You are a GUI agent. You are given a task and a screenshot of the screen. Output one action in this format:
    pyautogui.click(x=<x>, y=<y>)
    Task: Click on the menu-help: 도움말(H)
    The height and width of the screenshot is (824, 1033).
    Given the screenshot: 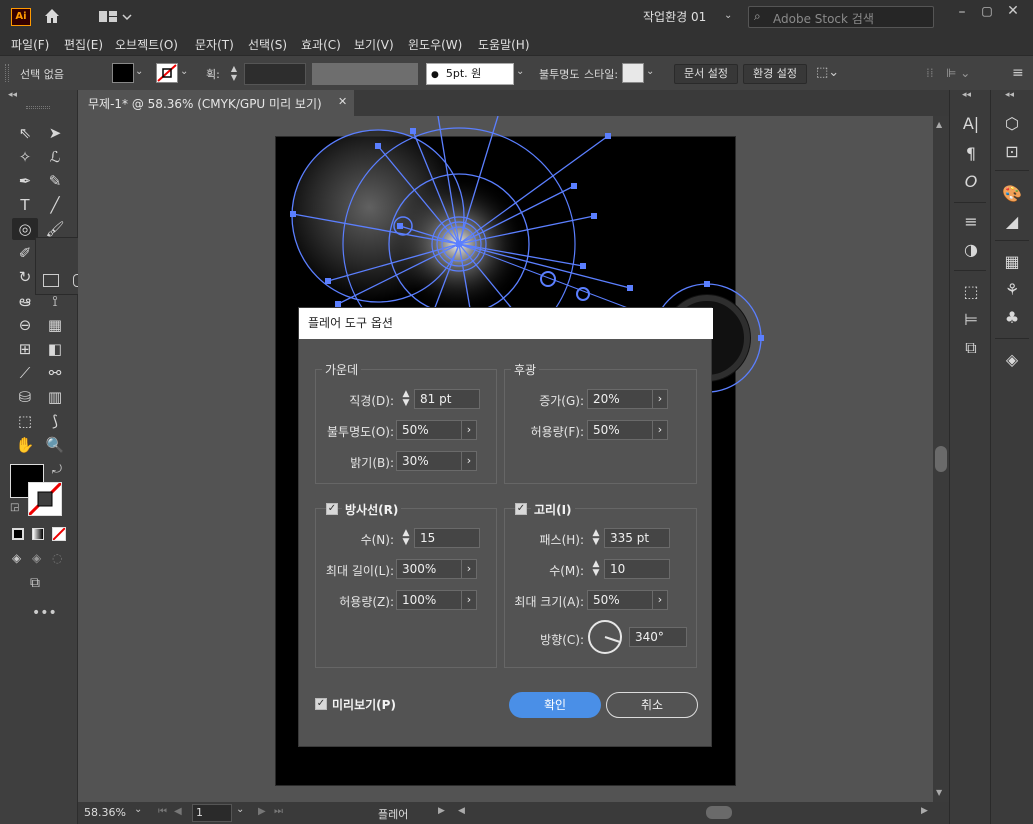 What is the action you would take?
    pyautogui.click(x=504, y=44)
    